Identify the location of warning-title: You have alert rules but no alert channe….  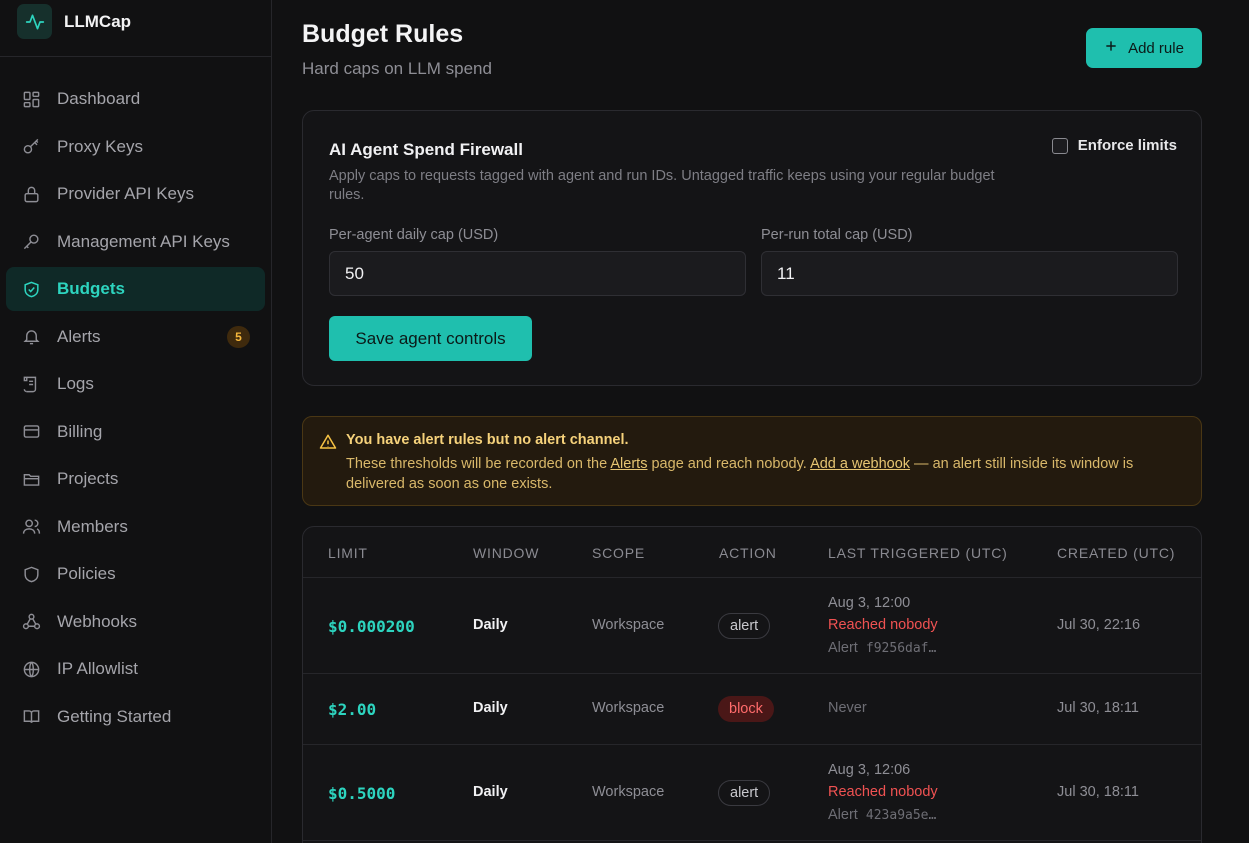
(487, 440).